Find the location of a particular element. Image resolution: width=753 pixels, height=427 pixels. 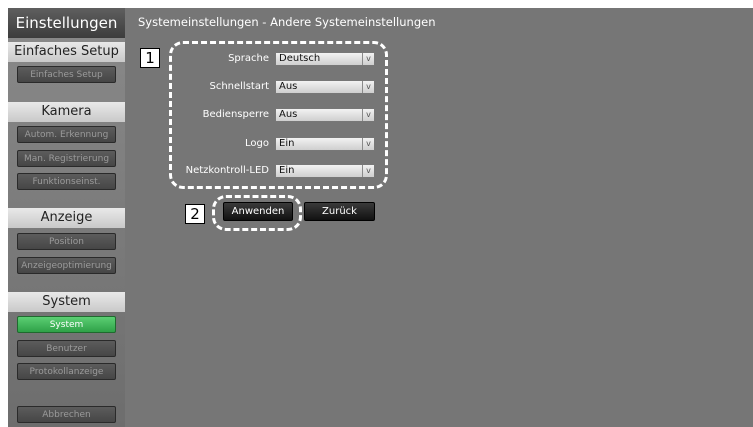

select-sprache: Deutsch v is located at coordinates (325, 59).